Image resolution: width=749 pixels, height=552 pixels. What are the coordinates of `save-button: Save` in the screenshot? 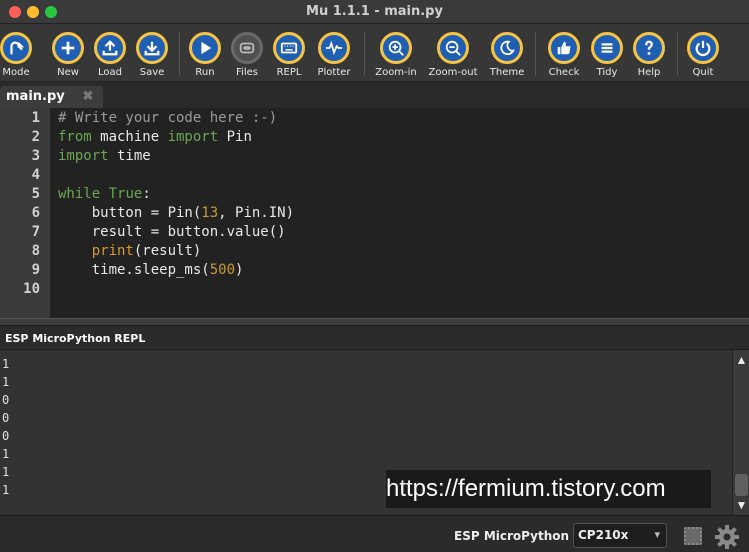 It's located at (152, 54).